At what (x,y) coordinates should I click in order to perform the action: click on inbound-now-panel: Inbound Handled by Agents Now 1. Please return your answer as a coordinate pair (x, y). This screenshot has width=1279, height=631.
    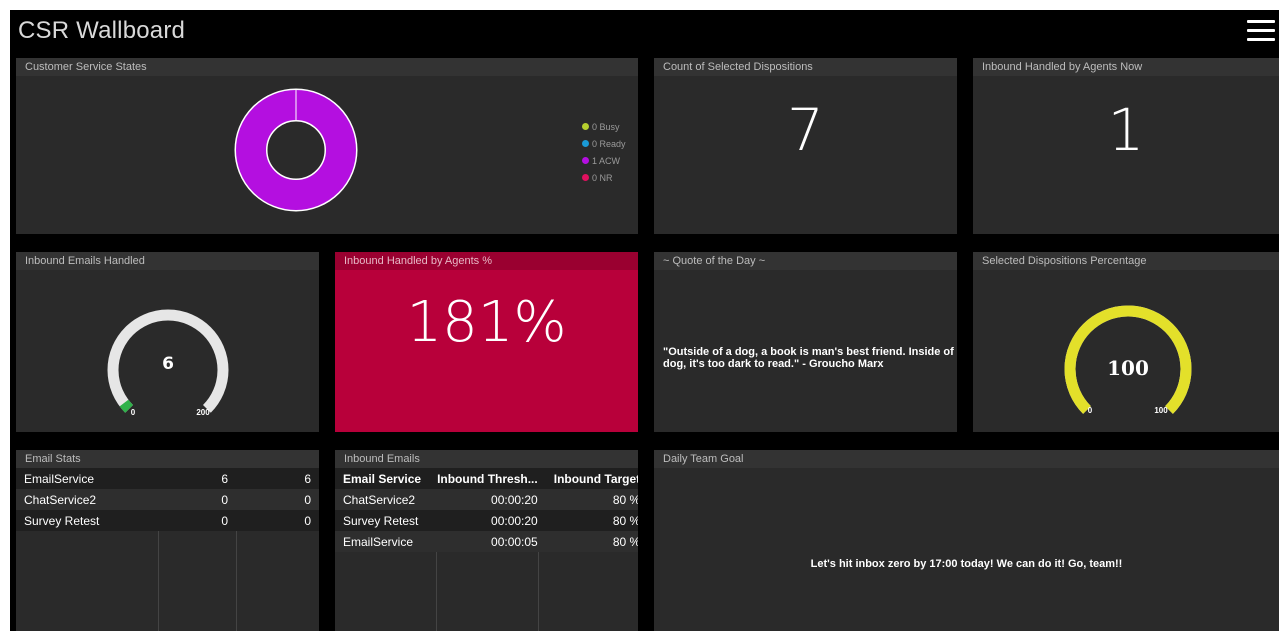
    Looking at the image, I should click on (1126, 146).